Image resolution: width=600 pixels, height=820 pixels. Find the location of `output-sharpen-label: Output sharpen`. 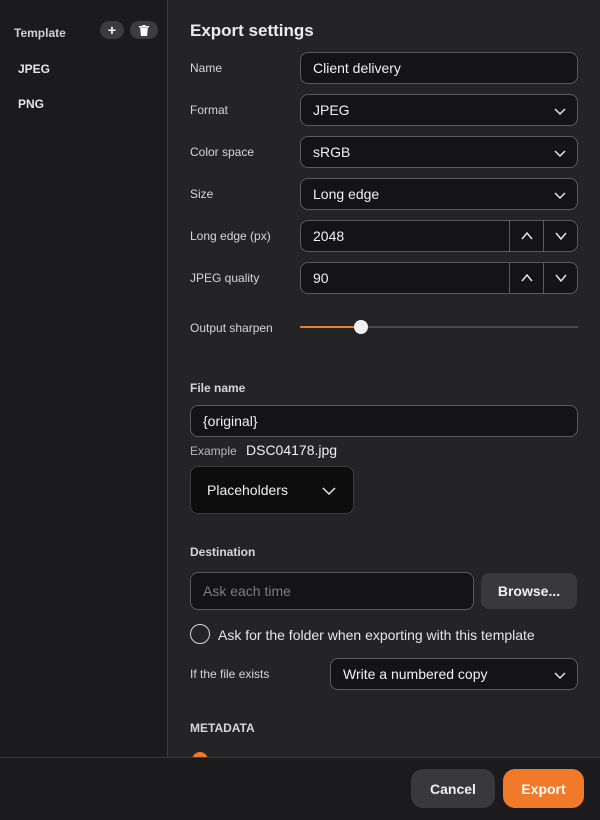

output-sharpen-label: Output sharpen is located at coordinates (231, 328).